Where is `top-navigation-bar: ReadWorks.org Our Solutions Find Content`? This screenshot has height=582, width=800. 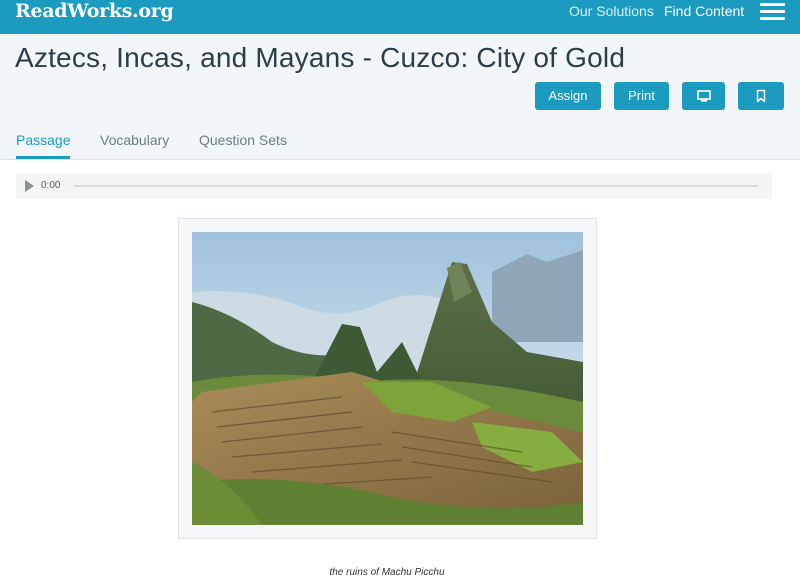 top-navigation-bar: ReadWorks.org Our Solutions Find Content is located at coordinates (400, 17).